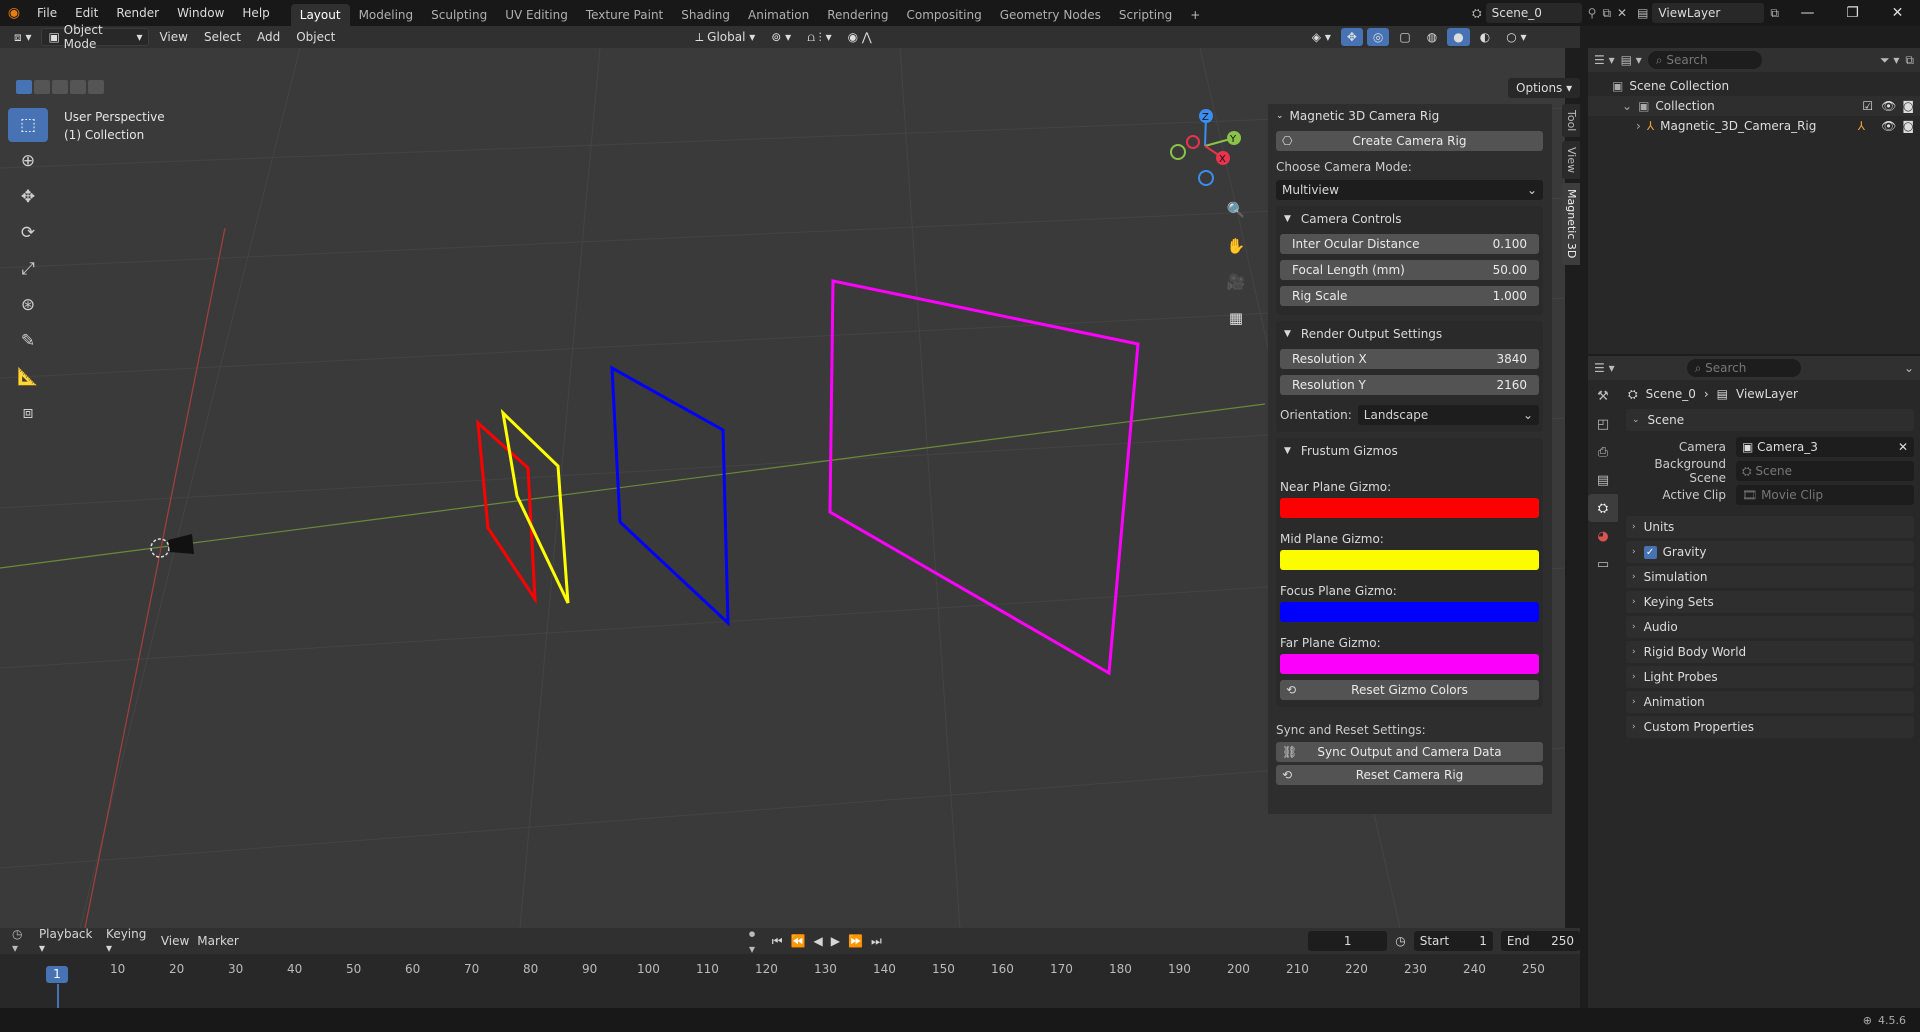 Image resolution: width=1920 pixels, height=1032 pixels. Describe the element at coordinates (268, 37) in the screenshot. I see `menu-add: Add` at that location.